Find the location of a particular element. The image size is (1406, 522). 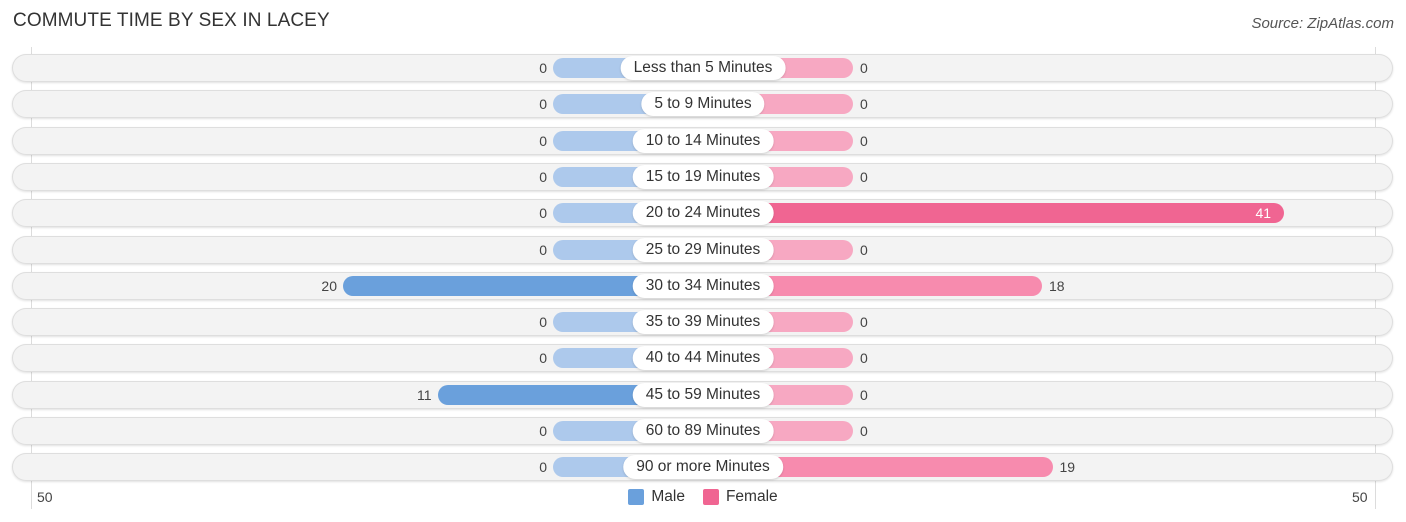

category-label: 25 to 29 Minutes is located at coordinates (703, 249).